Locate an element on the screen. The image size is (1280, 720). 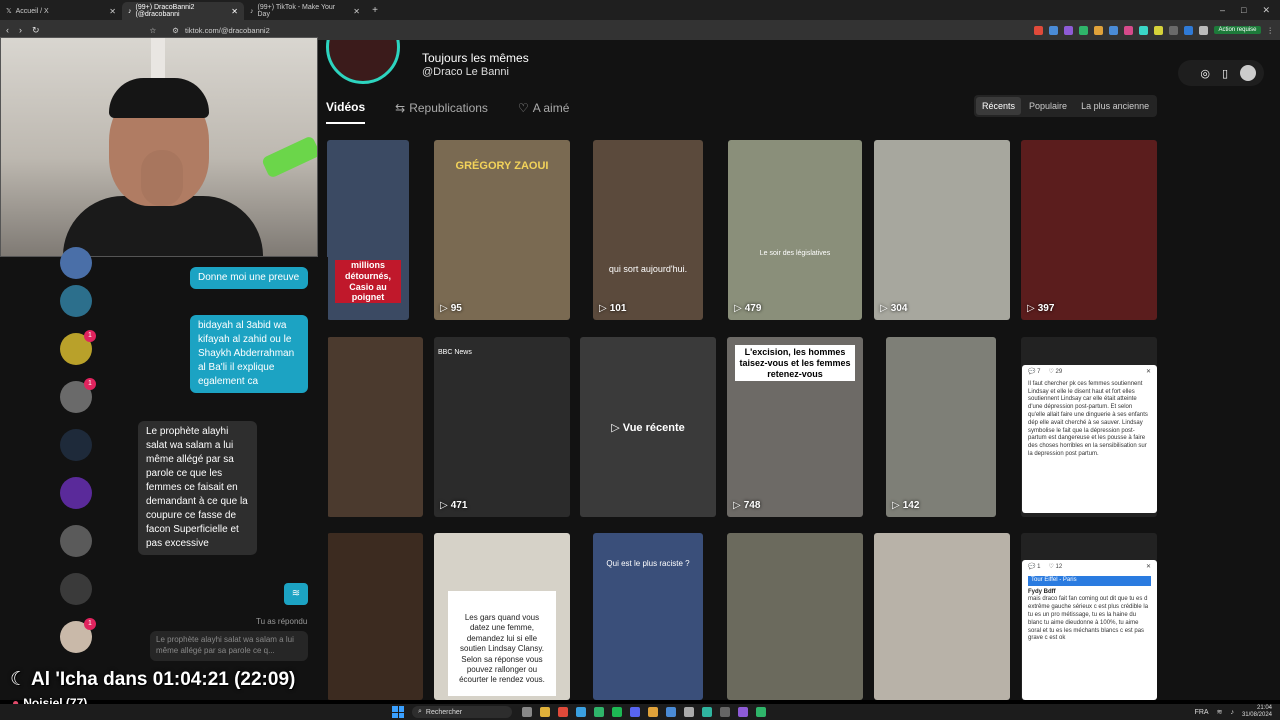
tiktok-logo-icon: ♪ is located at coordinates (130, 11).